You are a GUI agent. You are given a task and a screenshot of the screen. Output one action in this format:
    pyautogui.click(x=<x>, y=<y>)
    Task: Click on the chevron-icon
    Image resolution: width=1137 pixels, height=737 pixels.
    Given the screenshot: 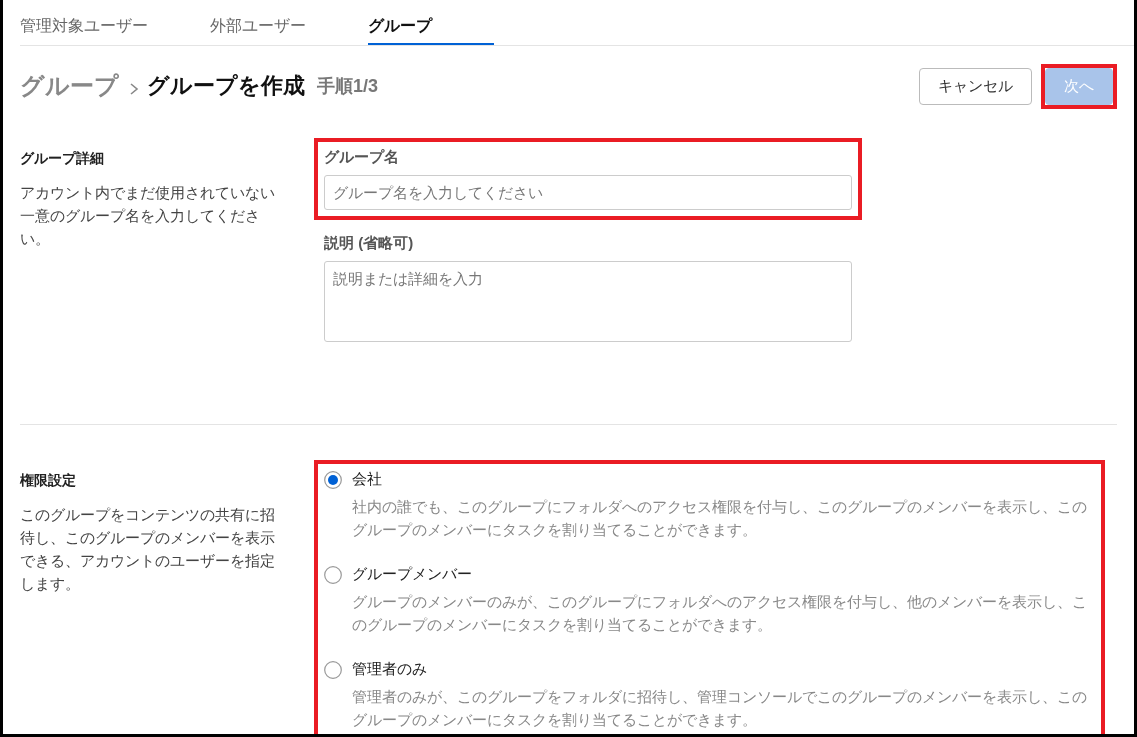 What is the action you would take?
    pyautogui.click(x=134, y=89)
    